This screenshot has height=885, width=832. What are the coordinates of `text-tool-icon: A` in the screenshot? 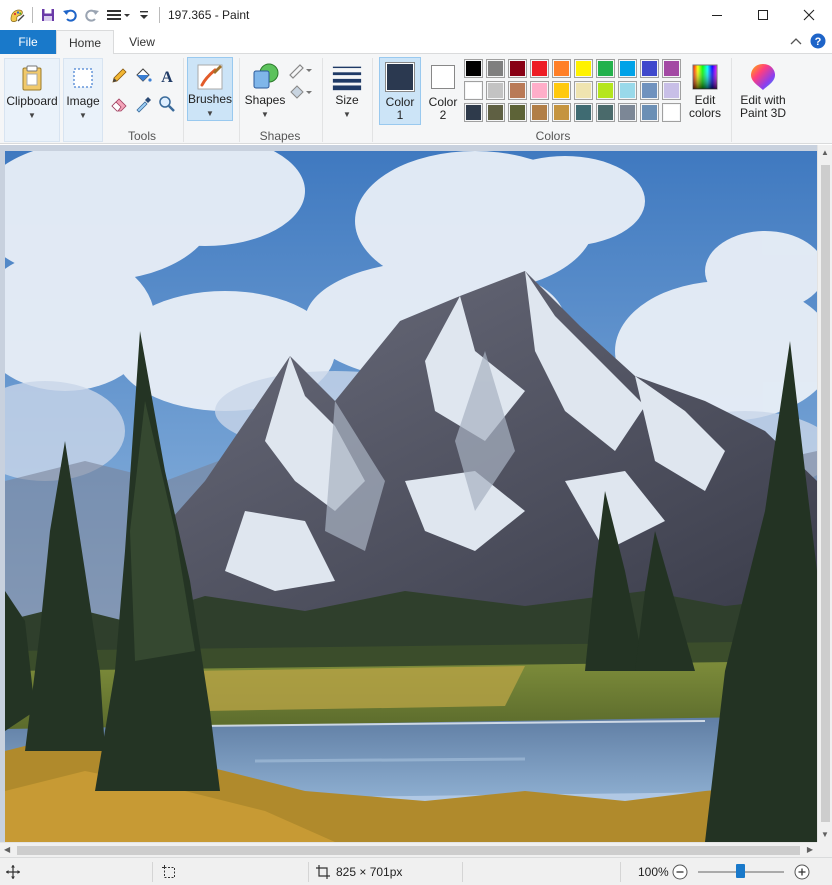 It's located at (167, 76).